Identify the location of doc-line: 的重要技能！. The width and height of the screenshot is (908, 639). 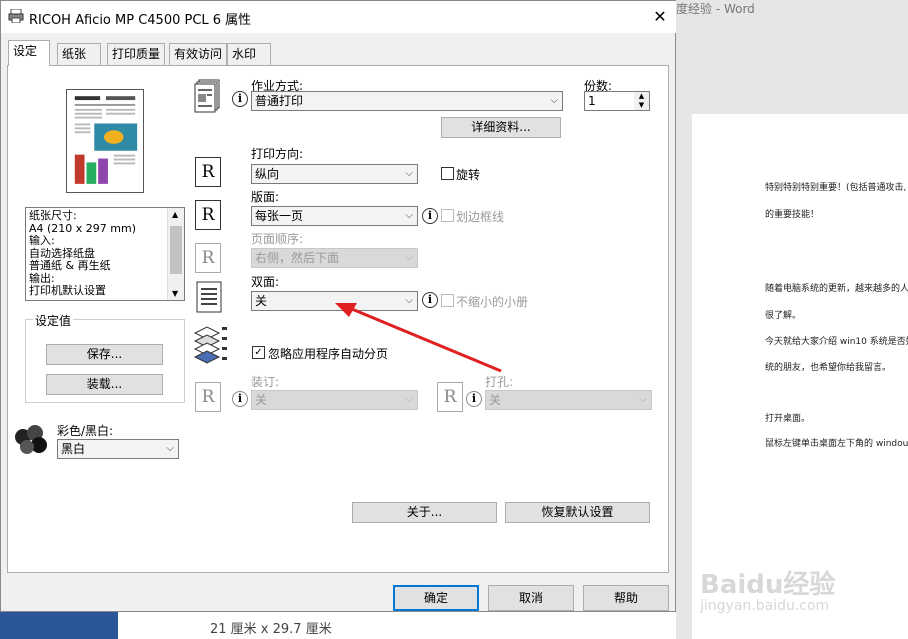
(792, 215).